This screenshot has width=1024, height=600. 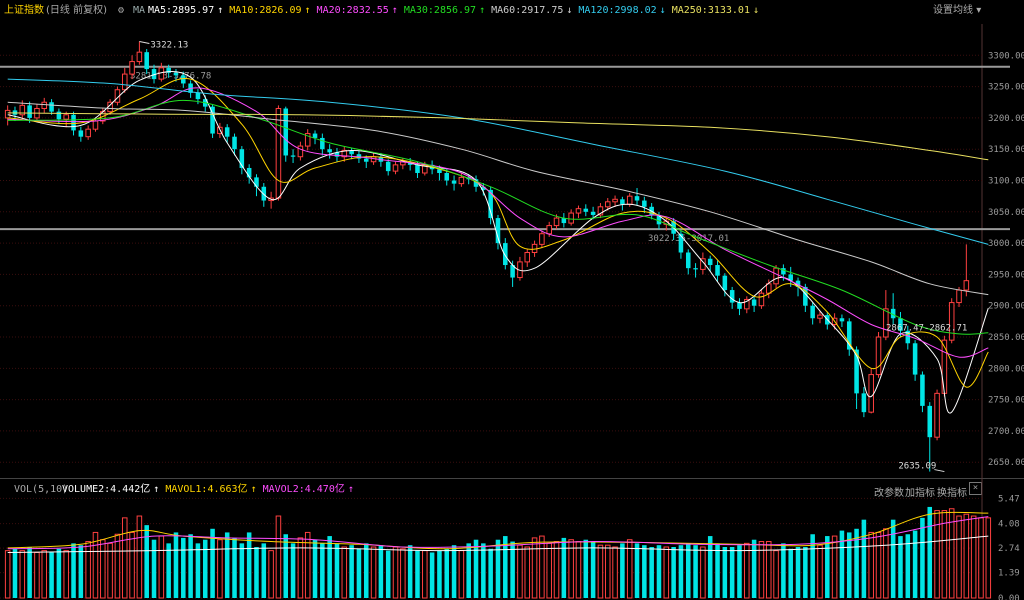 What do you see at coordinates (1006, 338) in the screenshot?
I see `price-tick-label: 2850.00` at bounding box center [1006, 338].